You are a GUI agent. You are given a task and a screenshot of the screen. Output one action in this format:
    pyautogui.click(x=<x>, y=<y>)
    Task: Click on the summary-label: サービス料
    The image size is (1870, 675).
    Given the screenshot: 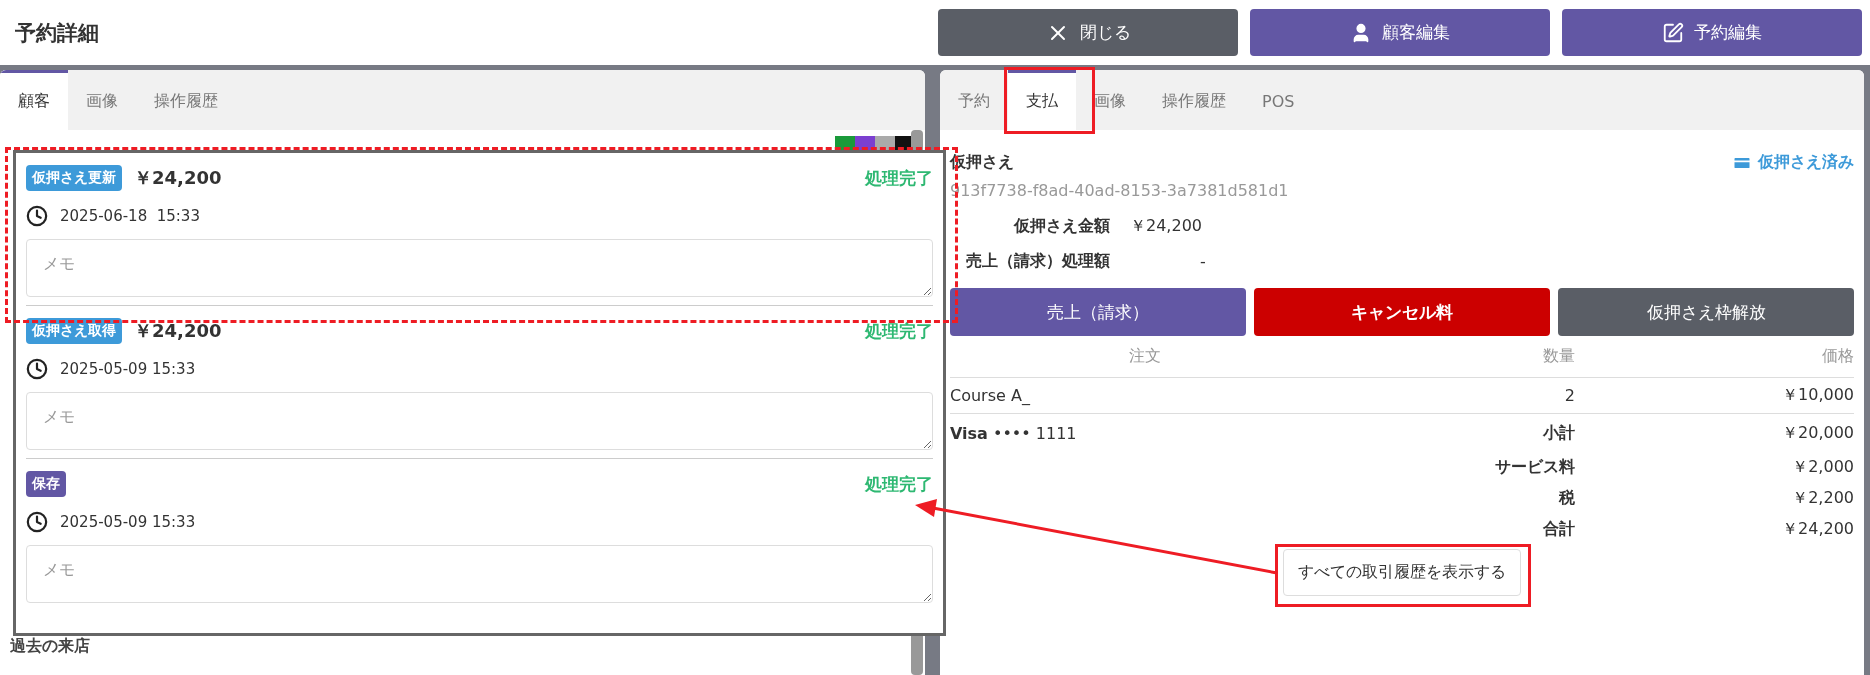 What is the action you would take?
    pyautogui.click(x=1534, y=467)
    